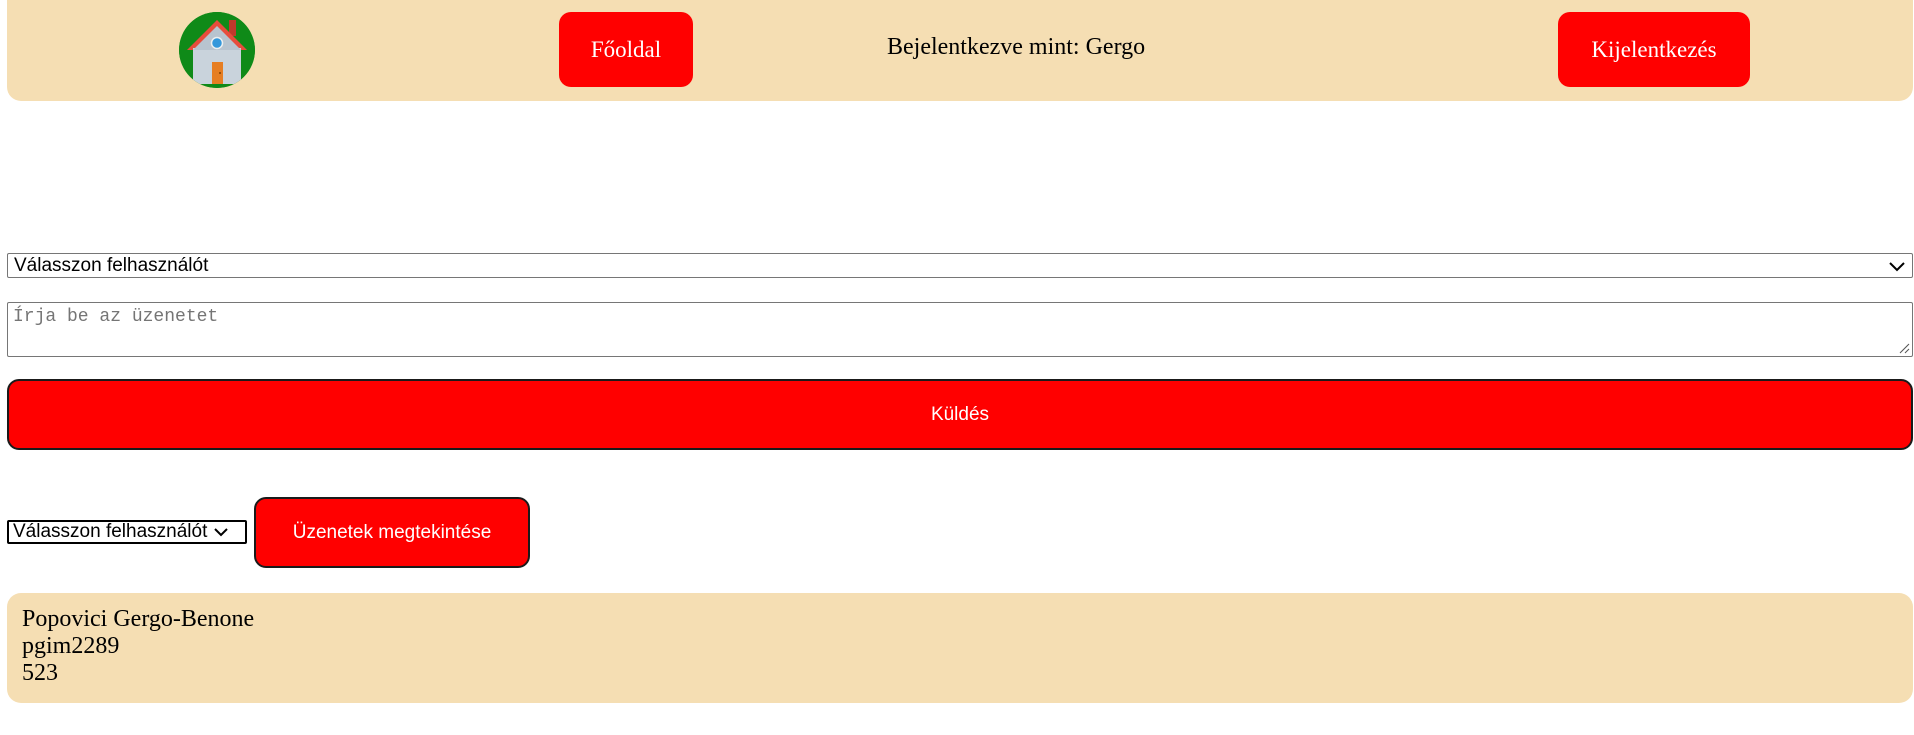 The width and height of the screenshot is (1914, 735). I want to click on logout-button: Kijelentkezés, so click(1654, 49).